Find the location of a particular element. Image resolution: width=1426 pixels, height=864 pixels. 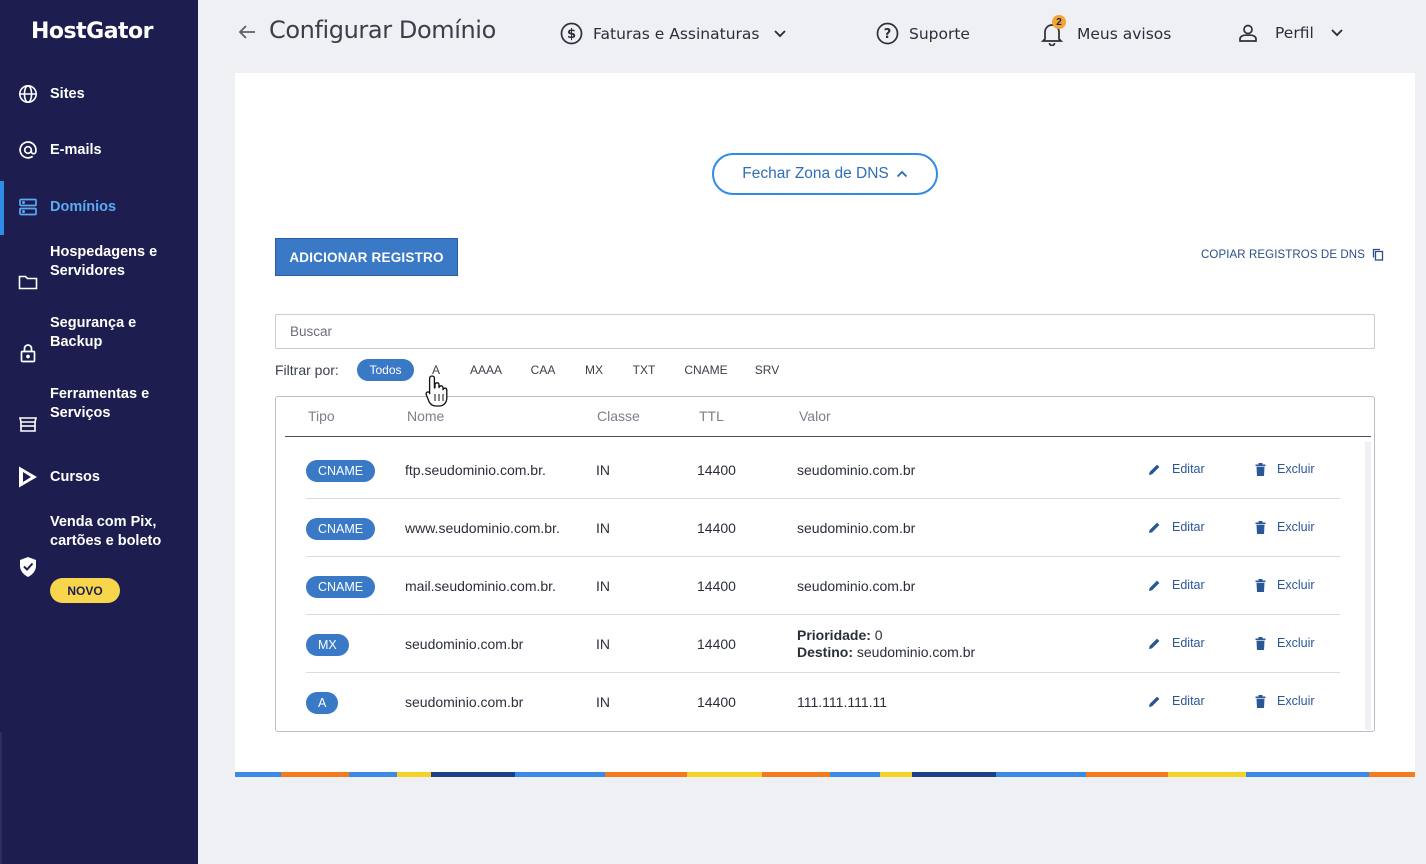

support-link: ? Suporte is located at coordinates (923, 33).